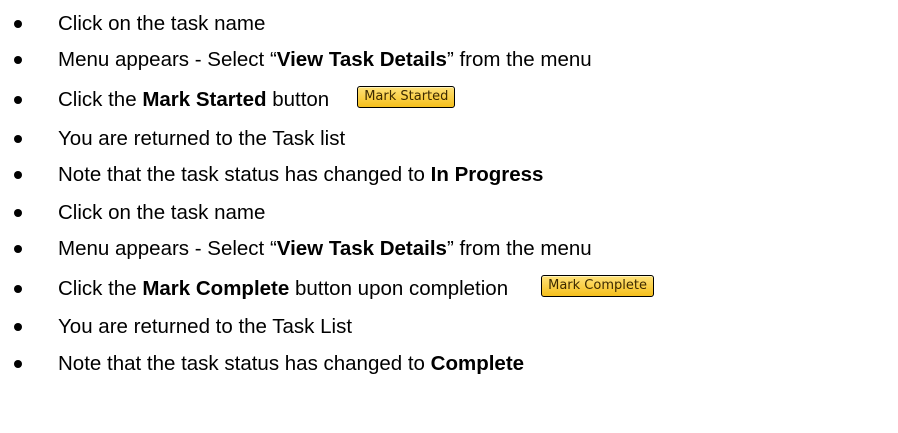  What do you see at coordinates (205, 327) in the screenshot?
I see `step-text: You are returned to the Task List` at bounding box center [205, 327].